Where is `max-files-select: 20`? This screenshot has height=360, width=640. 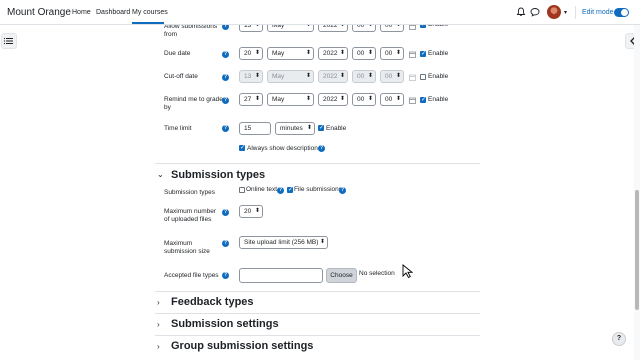
max-files-select: 20 is located at coordinates (251, 211).